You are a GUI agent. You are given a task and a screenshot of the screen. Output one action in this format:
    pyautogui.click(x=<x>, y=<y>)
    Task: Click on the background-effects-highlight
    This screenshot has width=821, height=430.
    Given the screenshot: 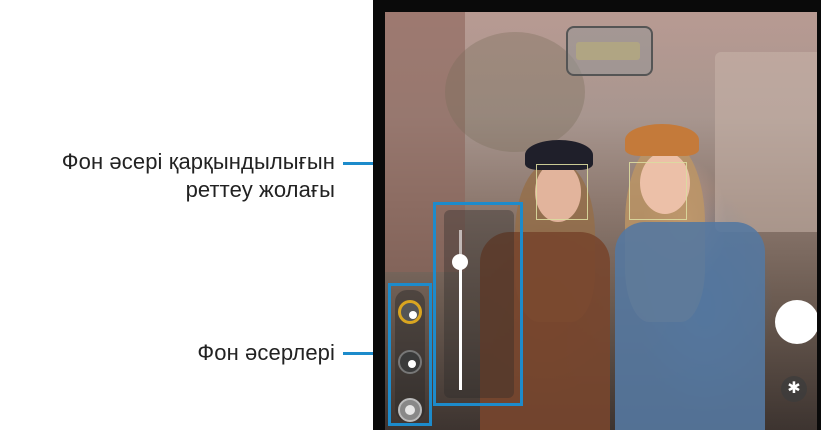 What is the action you would take?
    pyautogui.click(x=410, y=354)
    